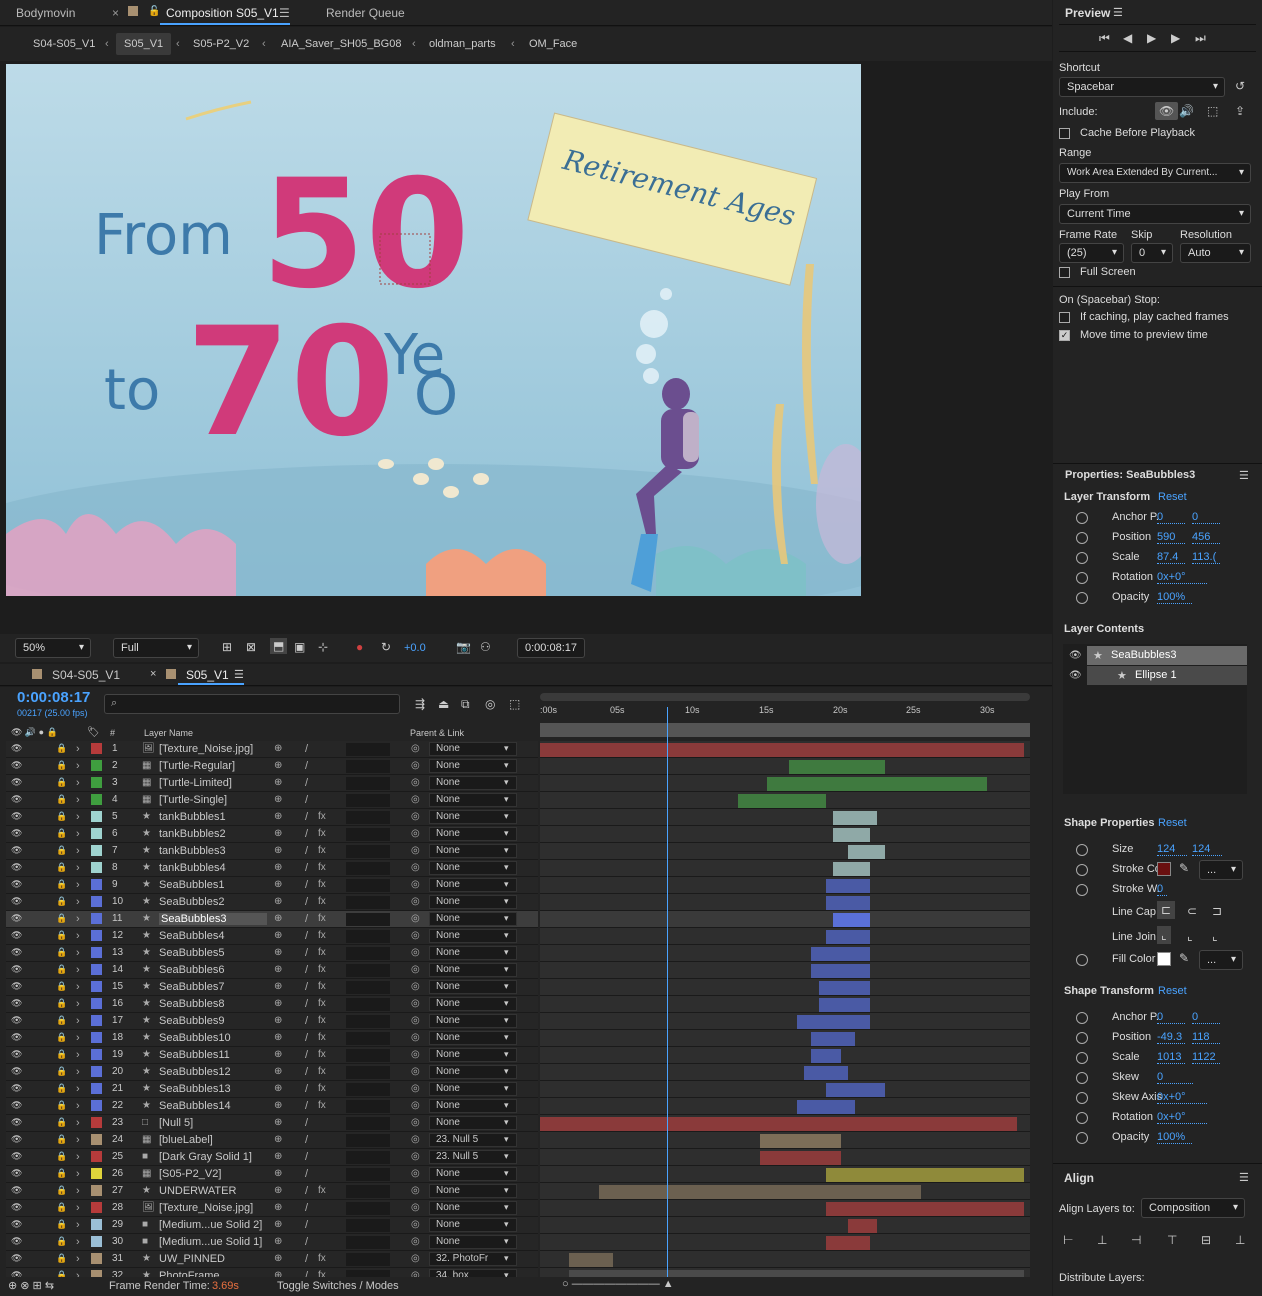  Describe the element at coordinates (1171, 517) in the screenshot. I see `anchor-x: 0` at that location.